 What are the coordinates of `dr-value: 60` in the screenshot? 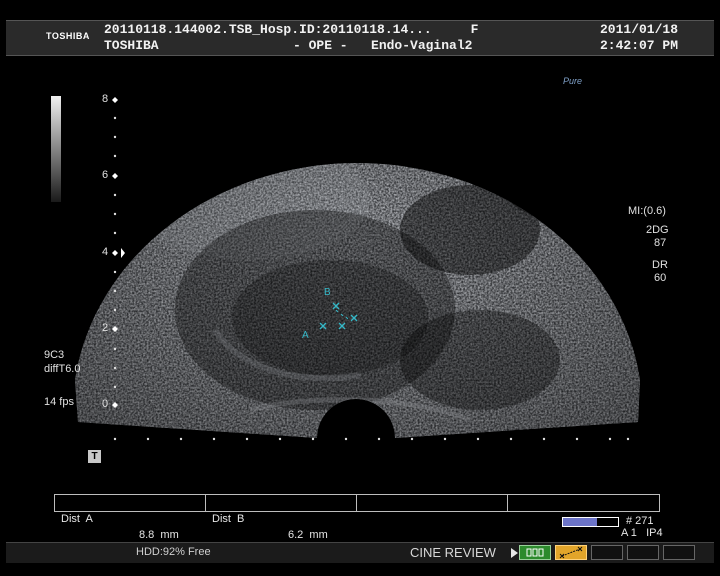 It's located at (660, 278).